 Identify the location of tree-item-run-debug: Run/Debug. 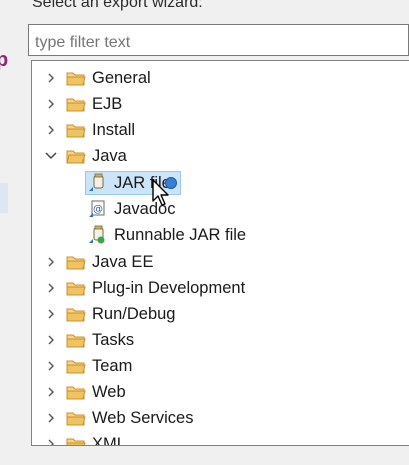
(109, 314).